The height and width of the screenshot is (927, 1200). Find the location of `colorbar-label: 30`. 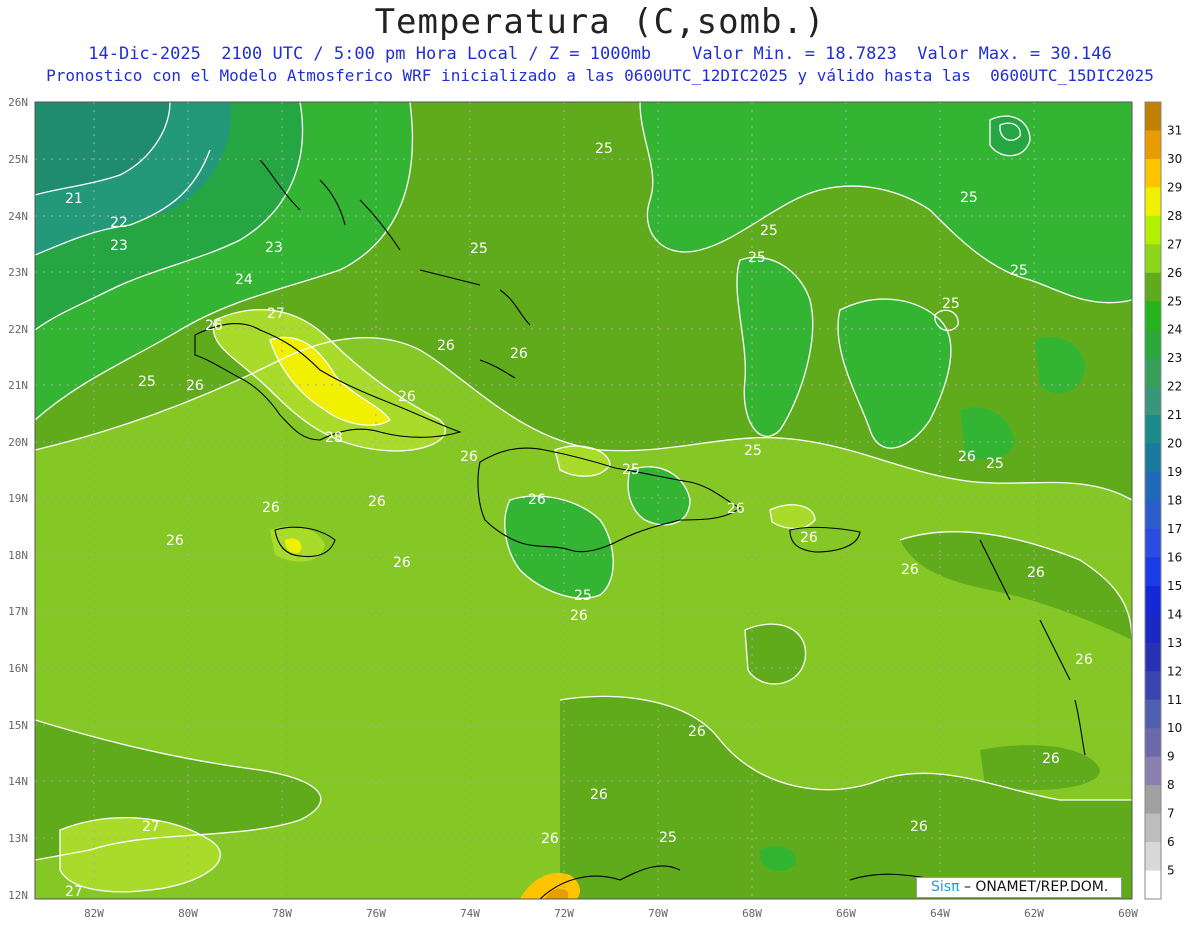

colorbar-label: 30 is located at coordinates (1174, 159).